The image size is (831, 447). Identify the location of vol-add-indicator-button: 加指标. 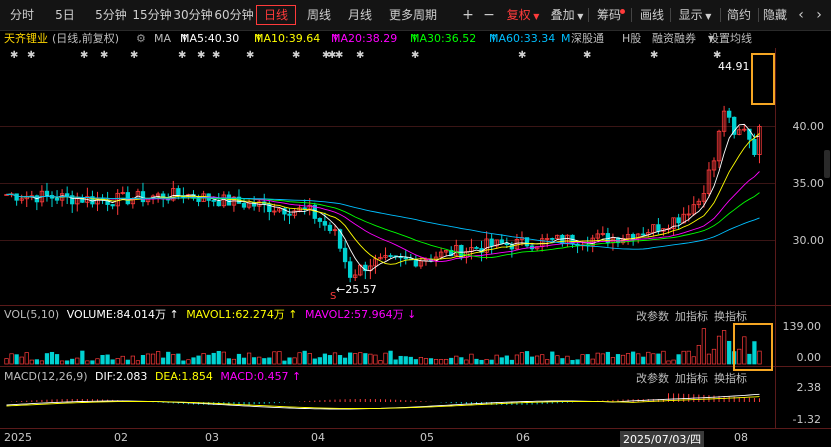
(691, 316).